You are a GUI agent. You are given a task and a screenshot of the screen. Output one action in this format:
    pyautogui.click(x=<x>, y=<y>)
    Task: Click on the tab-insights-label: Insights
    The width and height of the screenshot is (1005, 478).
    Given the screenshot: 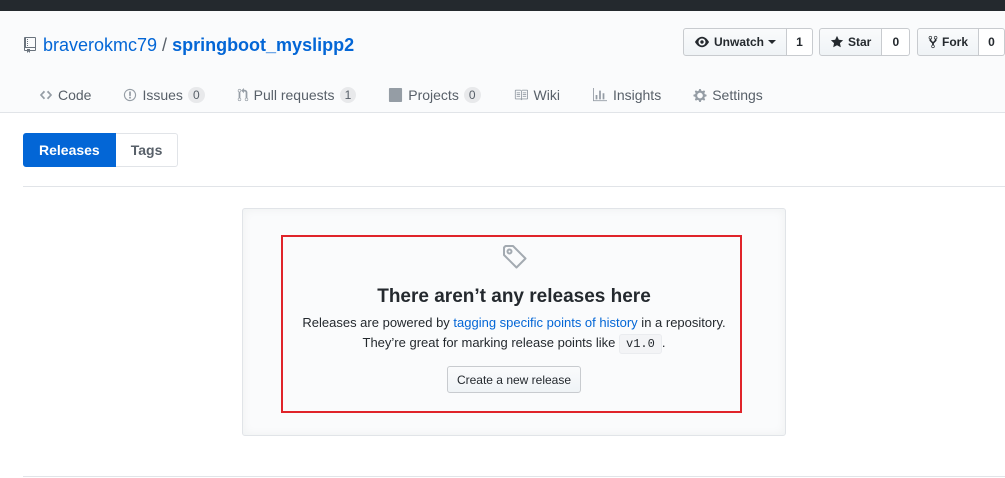 What is the action you would take?
    pyautogui.click(x=637, y=95)
    